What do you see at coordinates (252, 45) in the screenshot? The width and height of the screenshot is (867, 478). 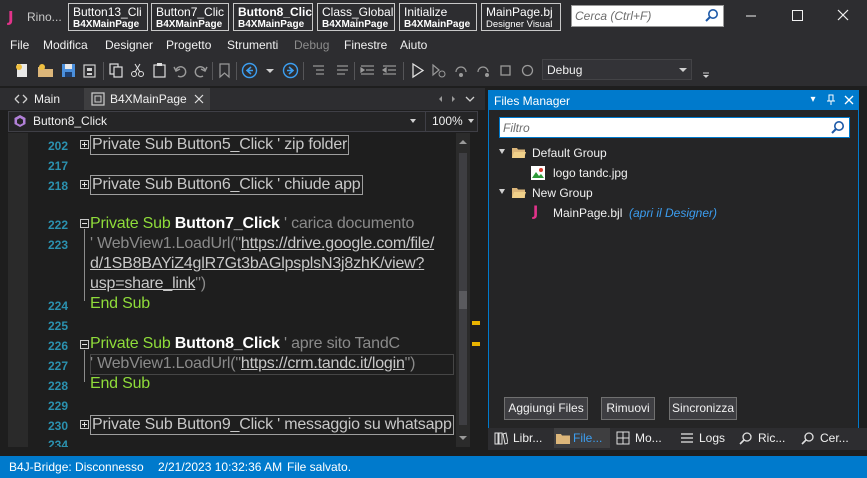 I see `menu-strumenti: Strumenti` at bounding box center [252, 45].